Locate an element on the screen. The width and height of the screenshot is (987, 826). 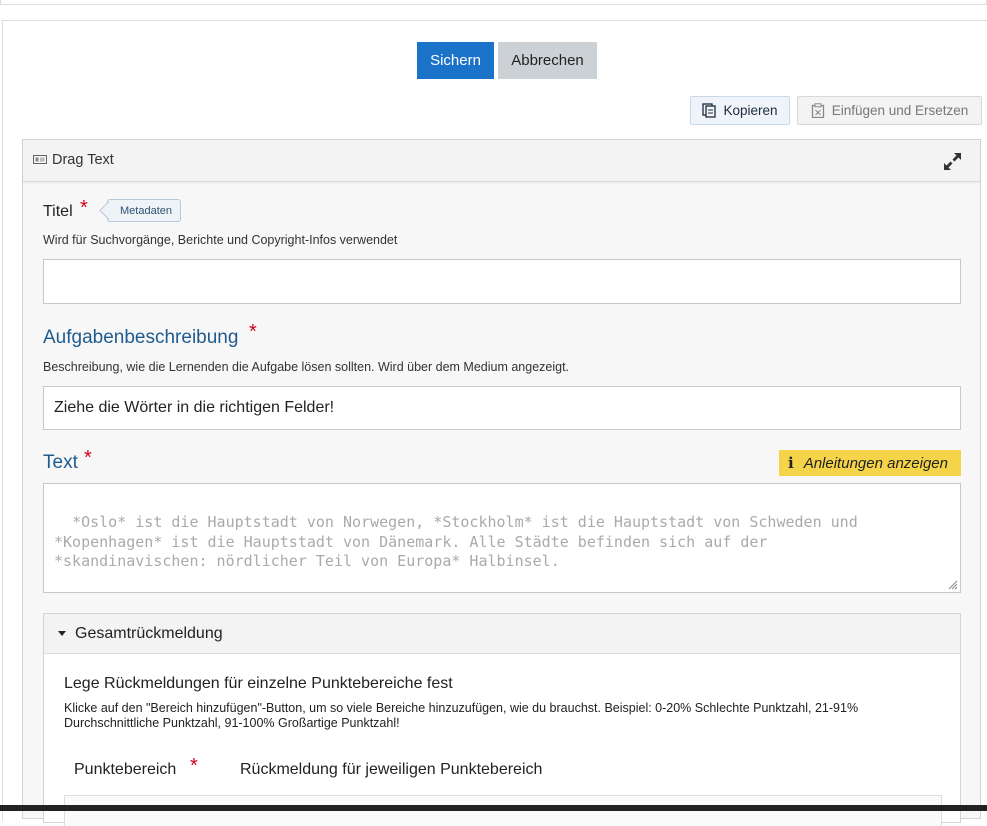
copy-icon is located at coordinates (709, 110).